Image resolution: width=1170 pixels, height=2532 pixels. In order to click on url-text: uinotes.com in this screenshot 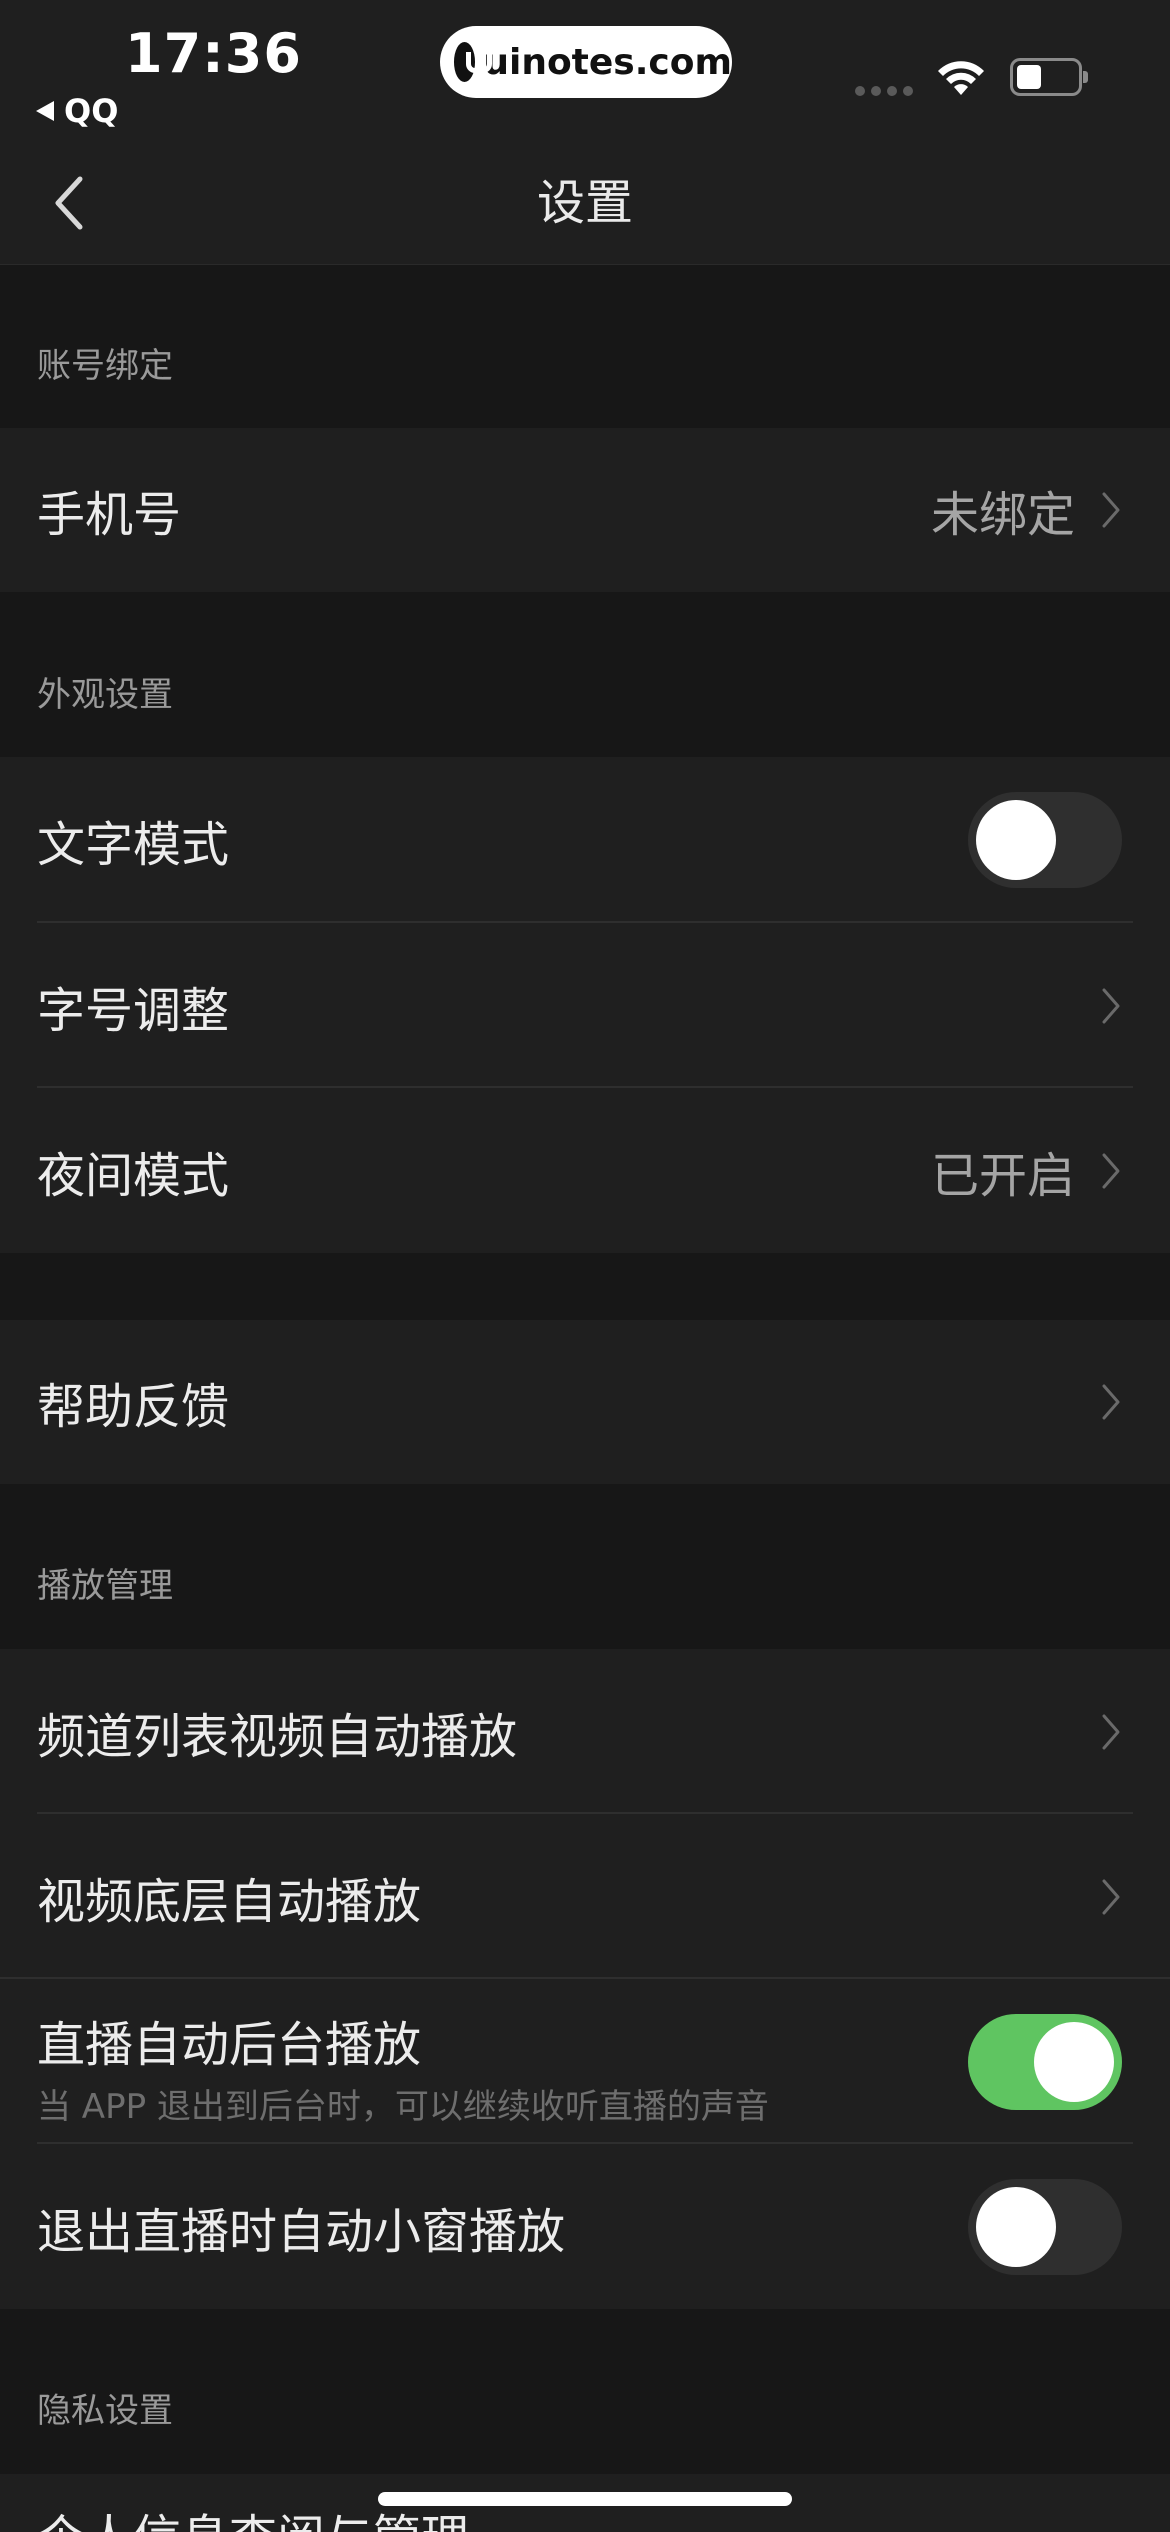, I will do `click(607, 62)`.